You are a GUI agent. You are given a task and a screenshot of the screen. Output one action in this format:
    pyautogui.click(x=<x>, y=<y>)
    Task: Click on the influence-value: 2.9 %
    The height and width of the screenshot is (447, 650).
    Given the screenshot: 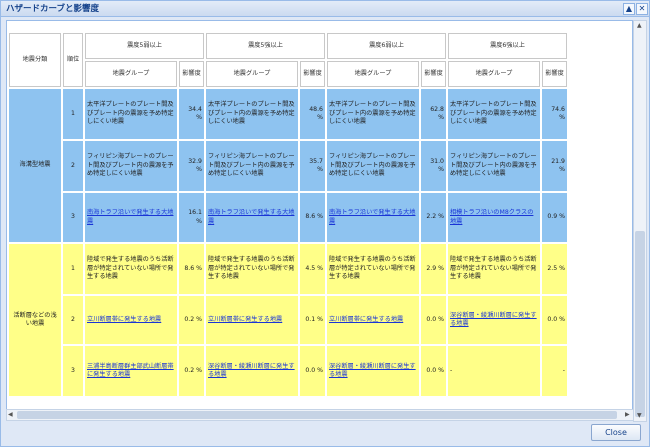 What is the action you would take?
    pyautogui.click(x=433, y=269)
    